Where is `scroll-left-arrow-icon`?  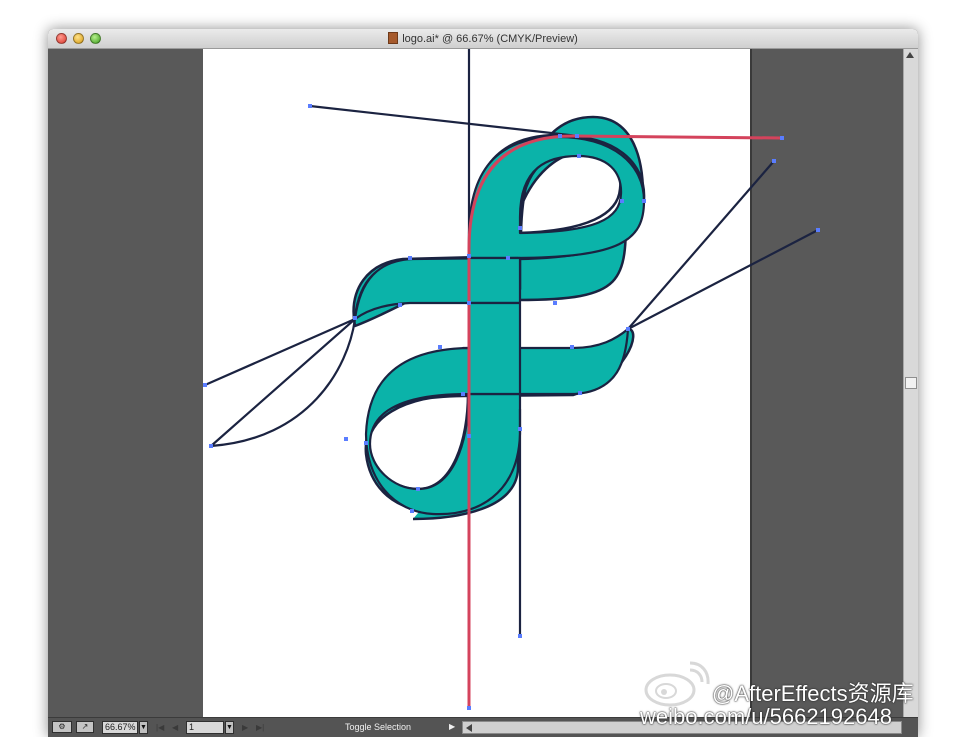
scroll-left-arrow-icon is located at coordinates (469, 728).